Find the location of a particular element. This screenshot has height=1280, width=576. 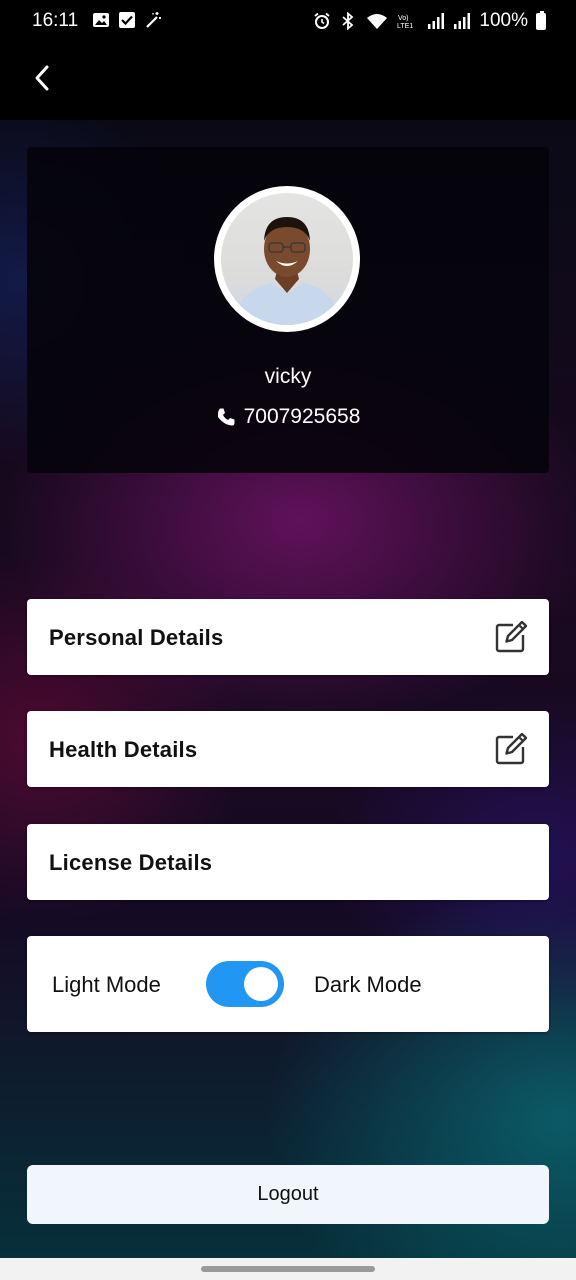

chevron-left-icon is located at coordinates (42, 78).